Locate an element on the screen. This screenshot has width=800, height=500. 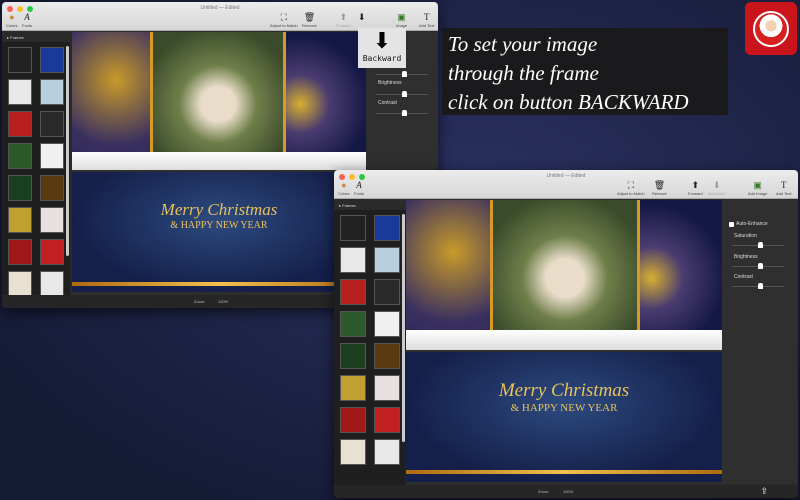
frame-divider is located at coordinates (564, 340).